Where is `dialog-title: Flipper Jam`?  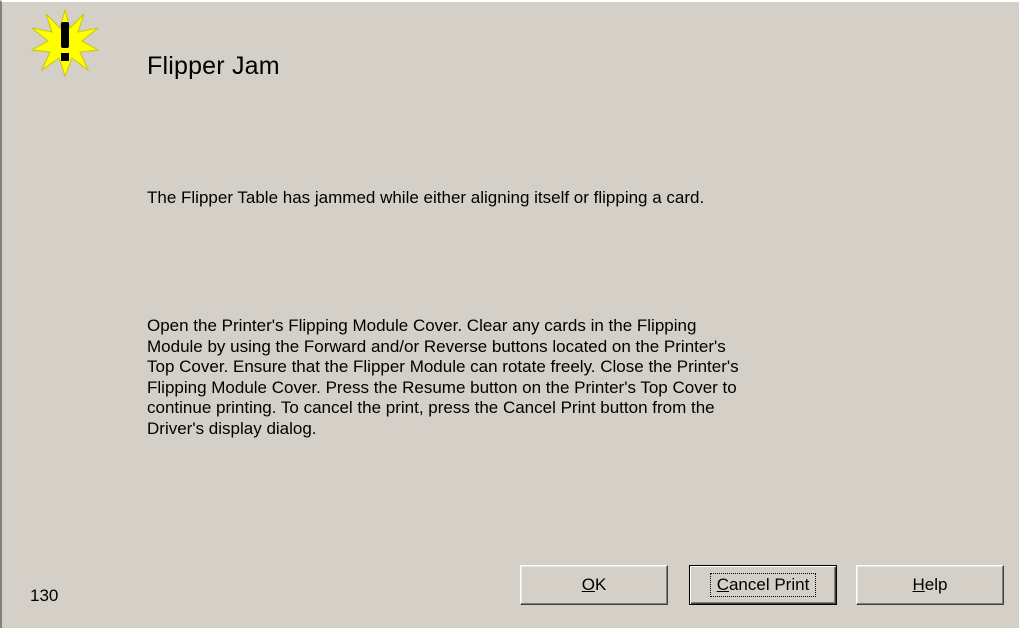 dialog-title: Flipper Jam is located at coordinates (213, 66).